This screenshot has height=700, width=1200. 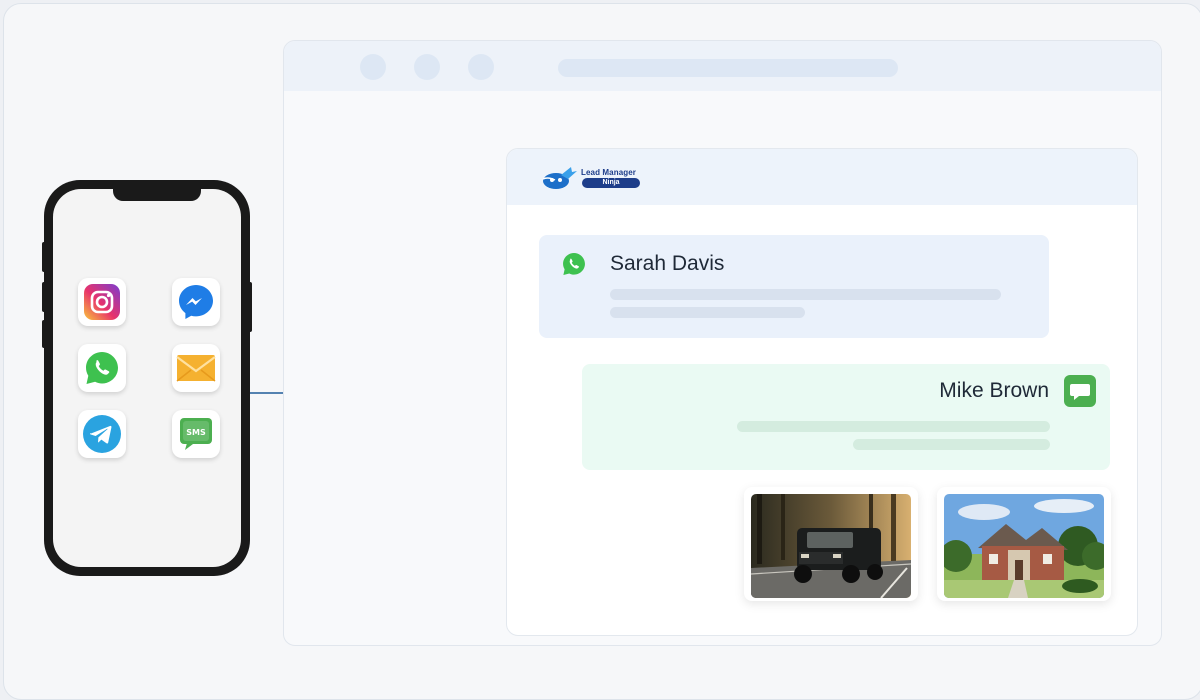 I want to click on phone-screen: SMS, so click(x=147, y=378).